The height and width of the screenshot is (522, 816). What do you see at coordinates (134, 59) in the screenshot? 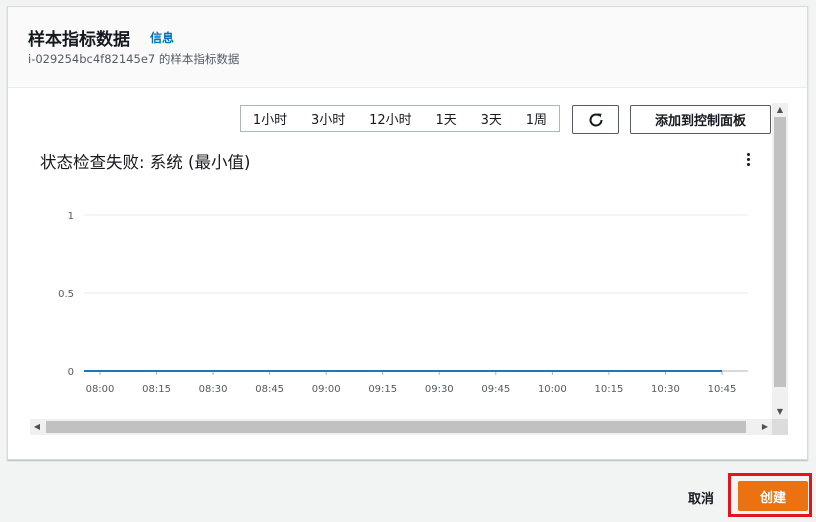
I see `panel-subtitle: i-029254bc4f82145e7 的样本指标数据` at bounding box center [134, 59].